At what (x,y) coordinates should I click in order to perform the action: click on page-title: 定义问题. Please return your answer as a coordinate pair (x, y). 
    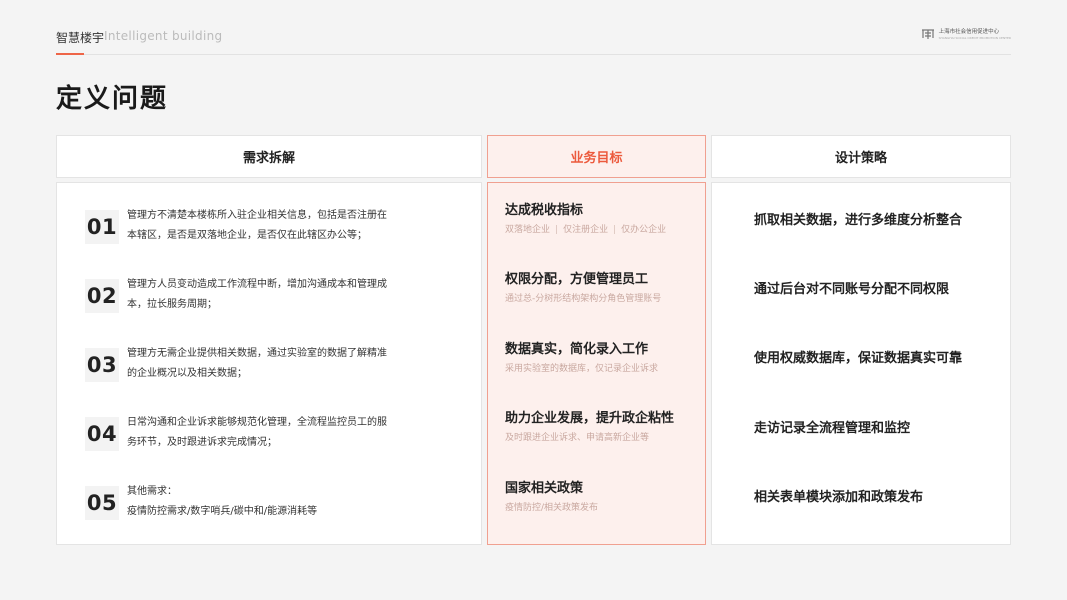
    Looking at the image, I should click on (112, 99).